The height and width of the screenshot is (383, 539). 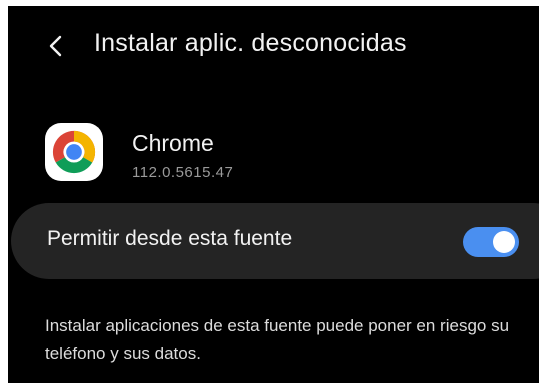 What do you see at coordinates (491, 242) in the screenshot?
I see `permit-source-toggle` at bounding box center [491, 242].